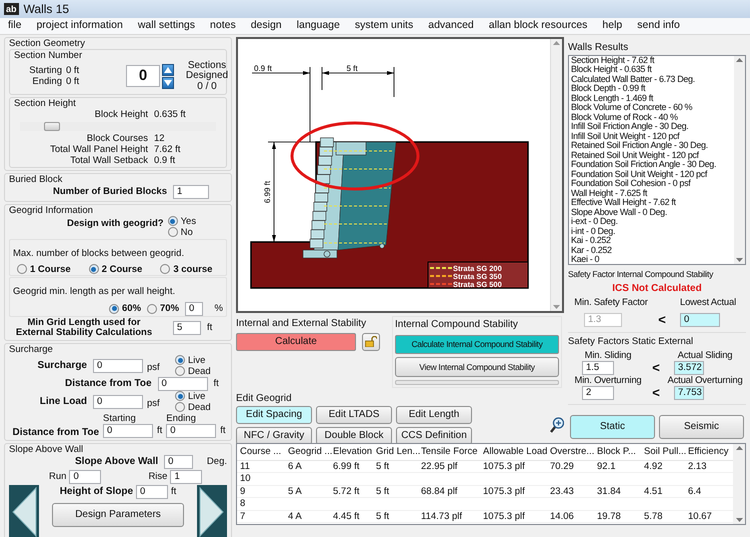 This screenshot has height=537, width=750. What do you see at coordinates (351, 451) in the screenshot?
I see `column-header: Elevation` at bounding box center [351, 451].